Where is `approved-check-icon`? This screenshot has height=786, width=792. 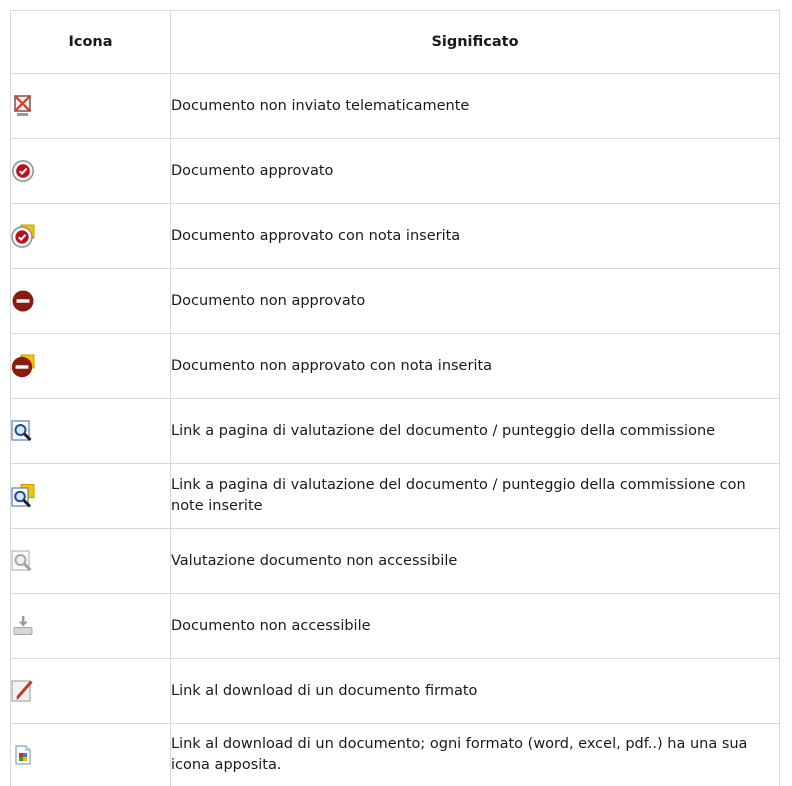
approved-check-icon is located at coordinates (23, 171).